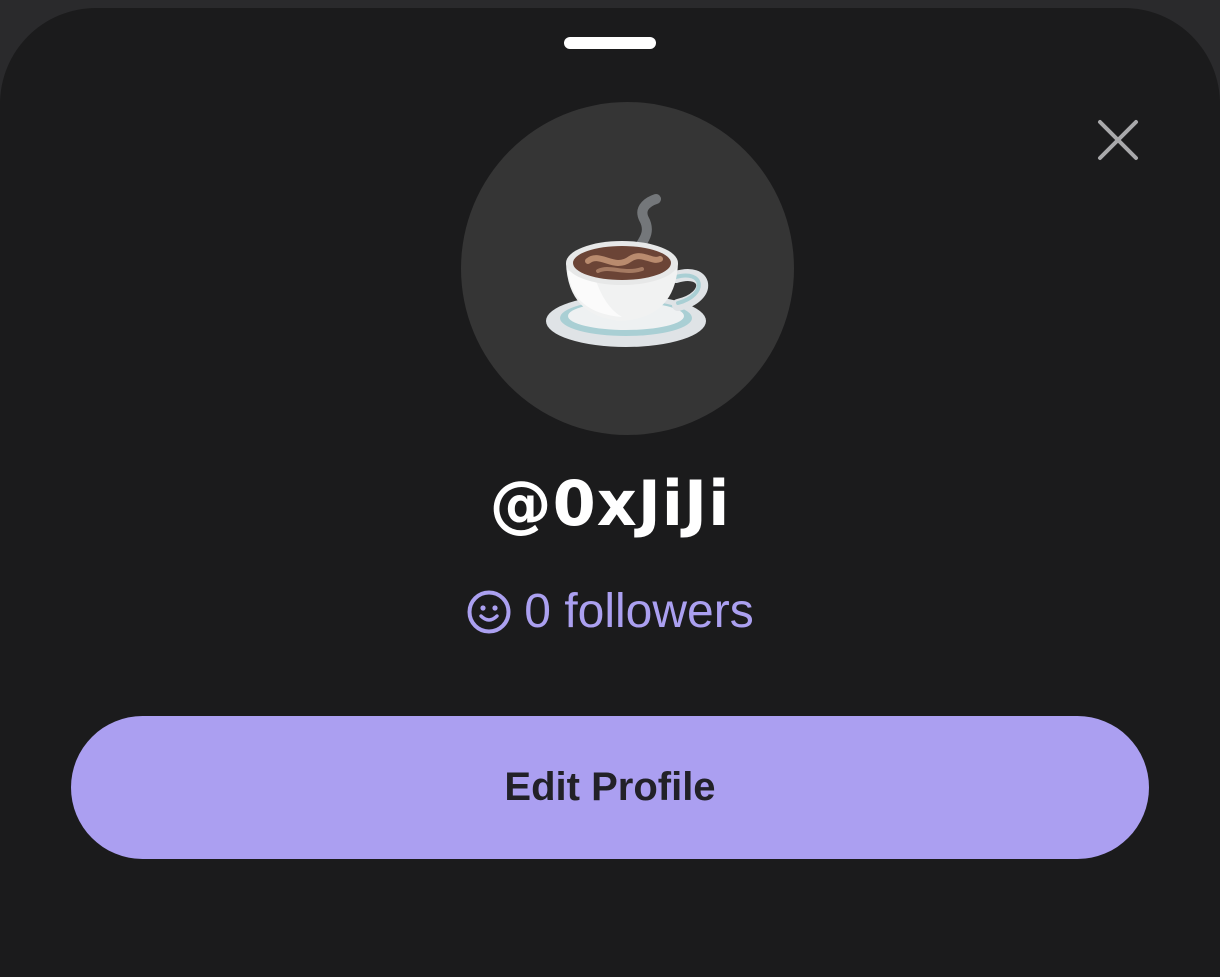 This screenshot has width=1220, height=977. I want to click on username: @0xJiJi, so click(610, 503).